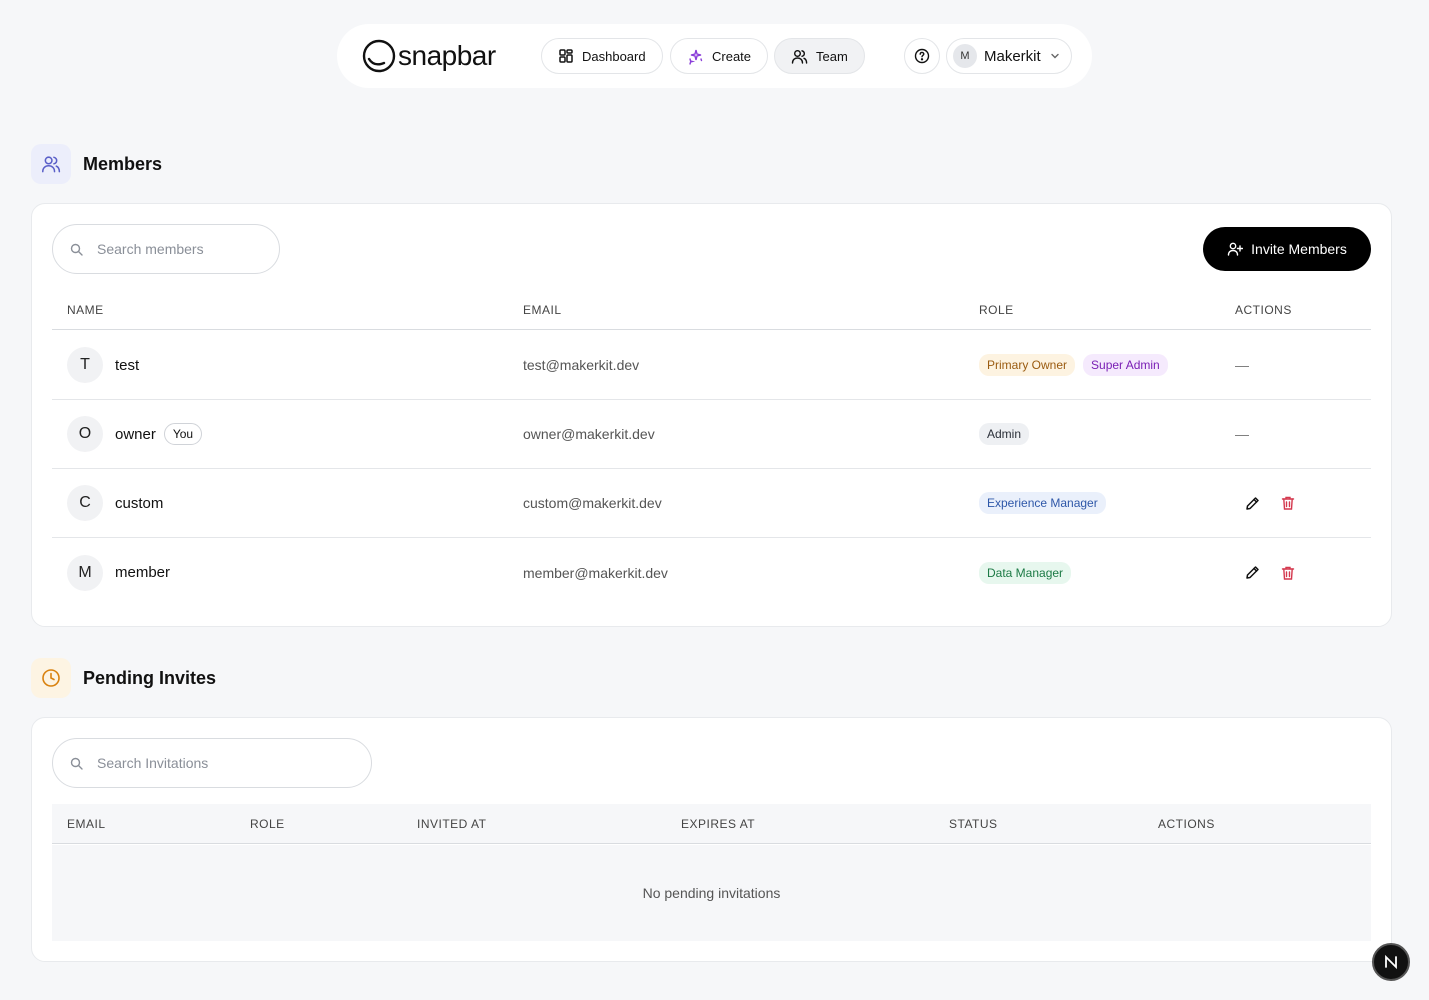 The image size is (1429, 1000). I want to click on members-table-header: NAME EMAIL ROLE ACTIONS, so click(711, 310).